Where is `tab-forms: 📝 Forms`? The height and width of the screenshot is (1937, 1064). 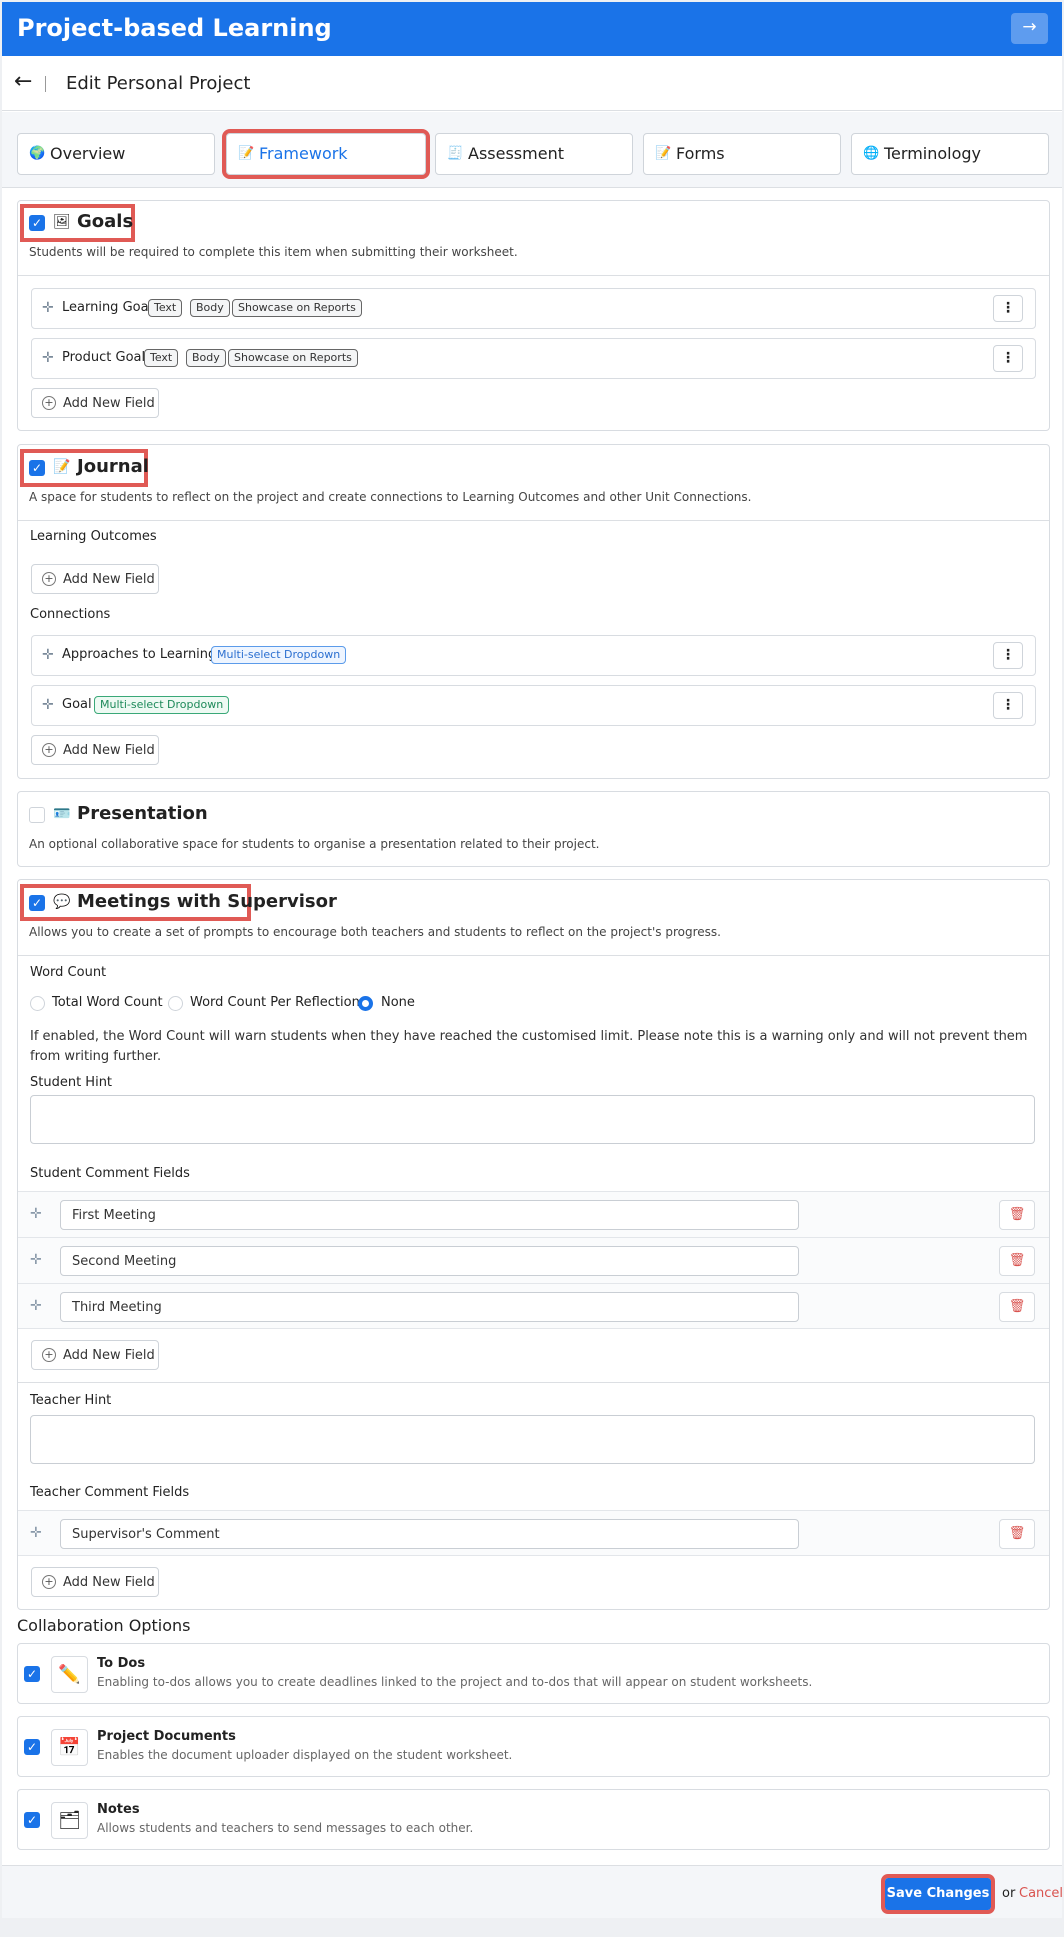 tab-forms: 📝 Forms is located at coordinates (742, 154).